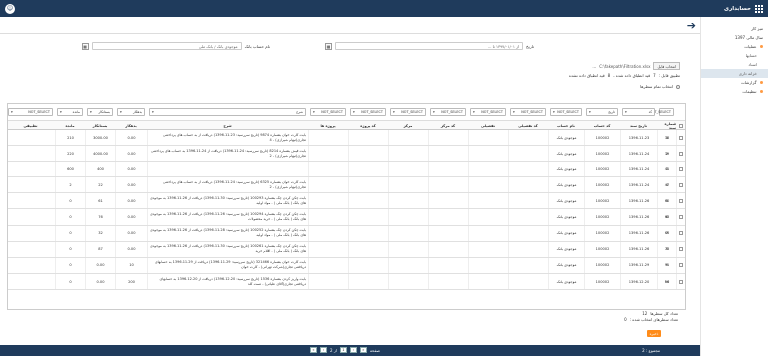 This screenshot has width=768, height=356. Describe the element at coordinates (131, 112) in the screenshot. I see `column-filter-select: بدهکار ▾` at that location.